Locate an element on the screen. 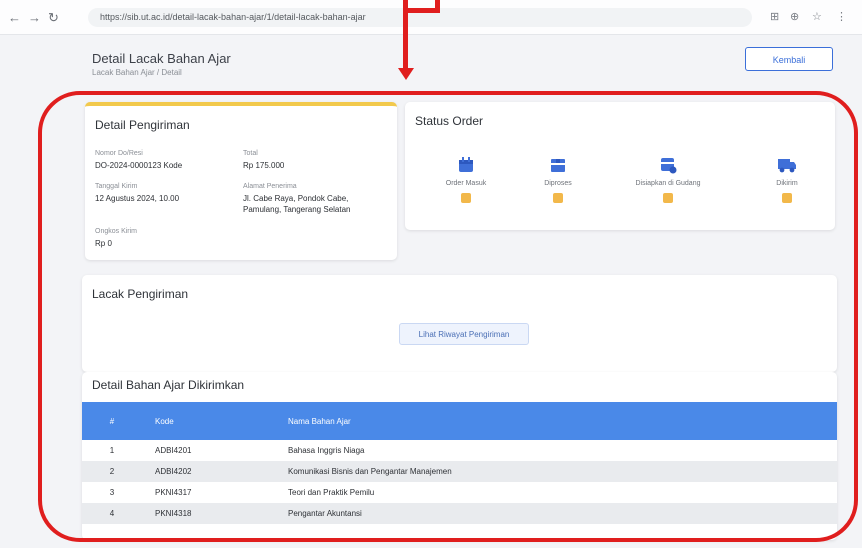  back-button: Kembali is located at coordinates (789, 59).